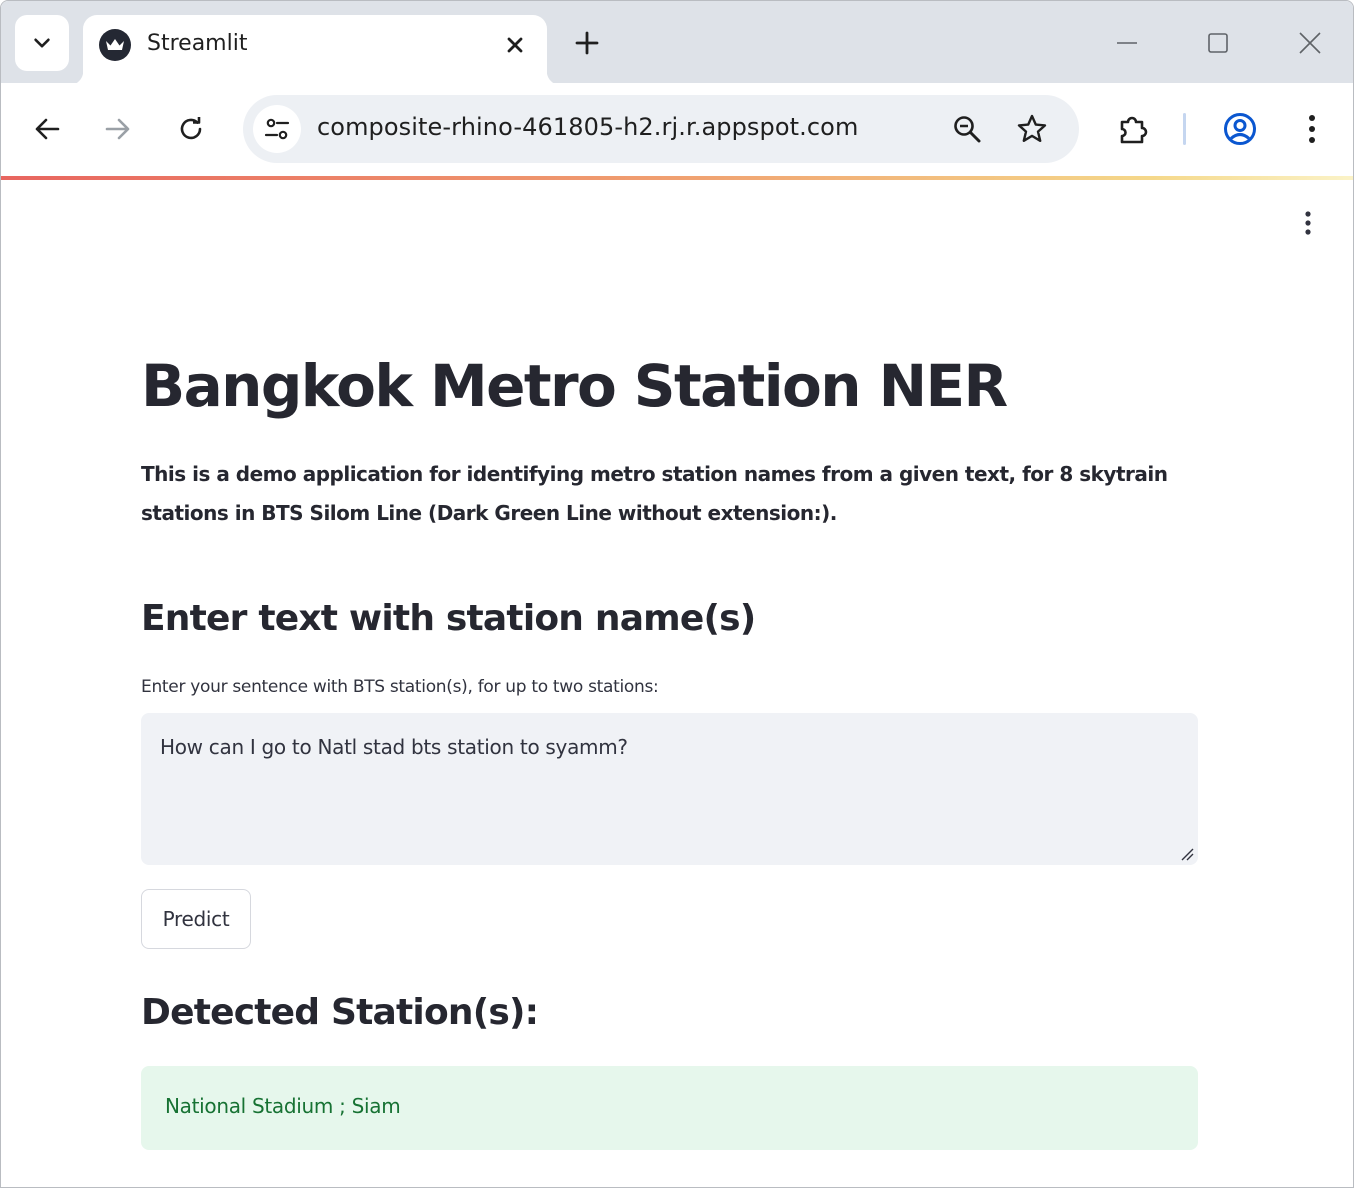 Image resolution: width=1354 pixels, height=1188 pixels. What do you see at coordinates (196, 919) in the screenshot?
I see `predict-button: Predict` at bounding box center [196, 919].